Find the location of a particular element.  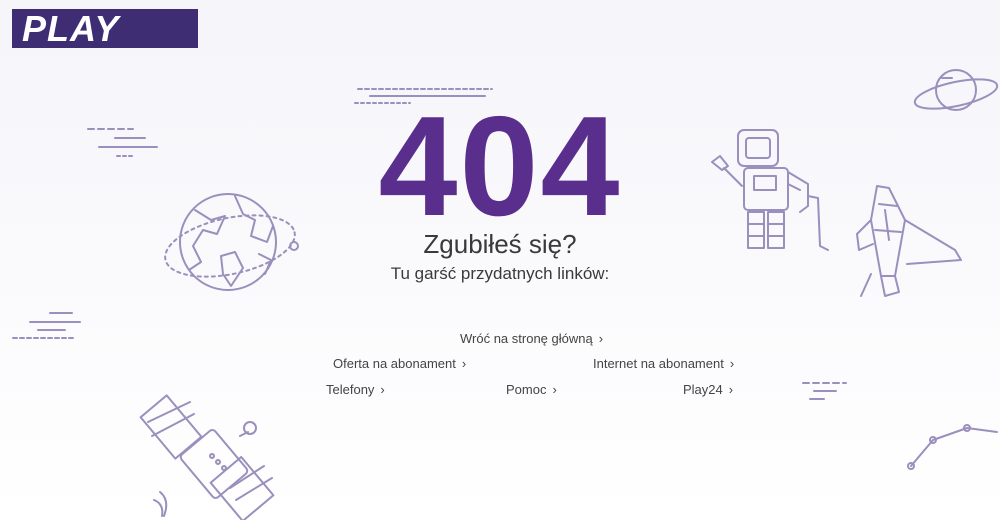

help-link-label: Pomoc is located at coordinates (526, 389).